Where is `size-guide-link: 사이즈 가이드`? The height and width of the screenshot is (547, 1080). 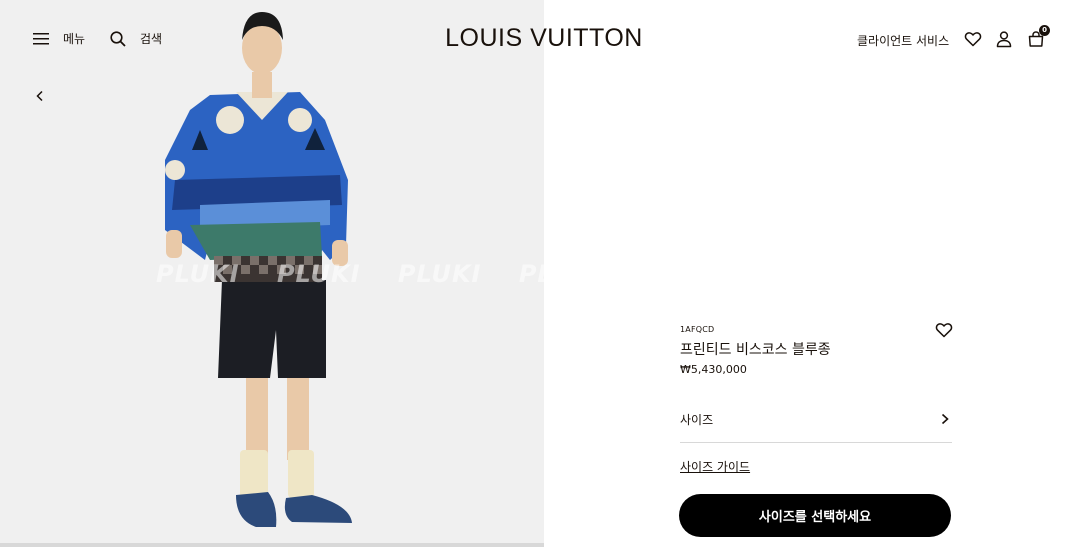
size-guide-link: 사이즈 가이드 is located at coordinates (715, 466).